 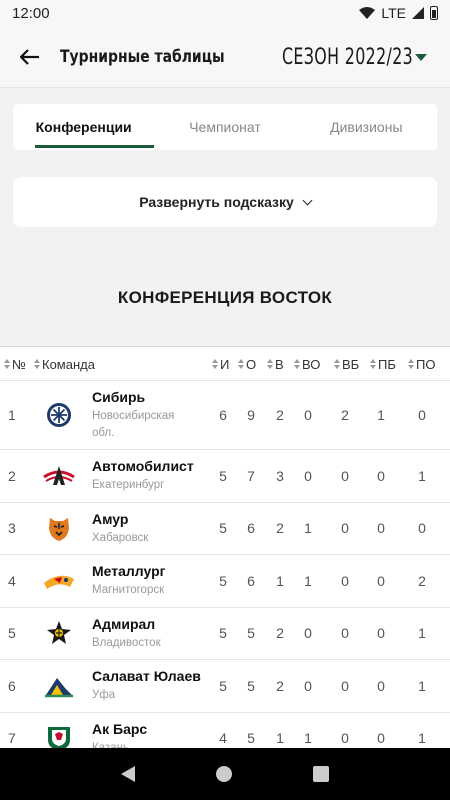 What do you see at coordinates (383, 364) in the screenshot?
I see `col-so-losses: ПБ` at bounding box center [383, 364].